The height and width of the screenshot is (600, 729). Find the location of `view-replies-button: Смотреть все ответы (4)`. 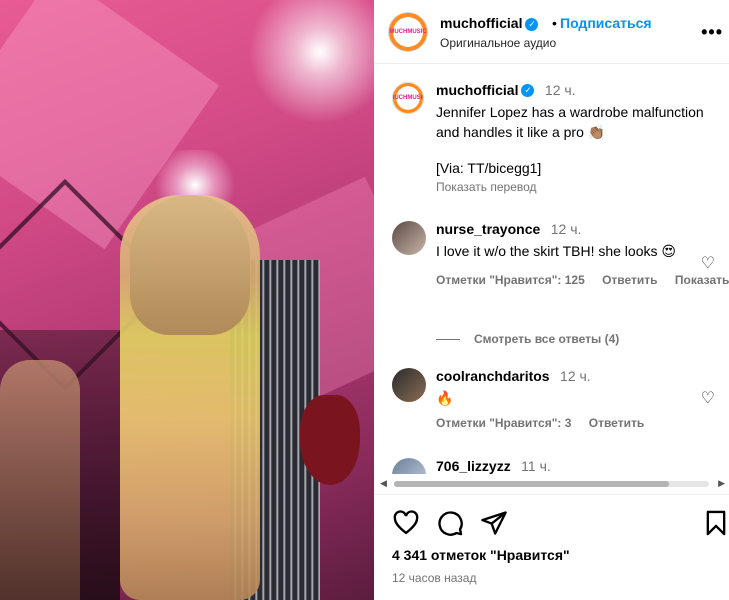

view-replies-button: Смотреть все ответы (4) is located at coordinates (527, 339).